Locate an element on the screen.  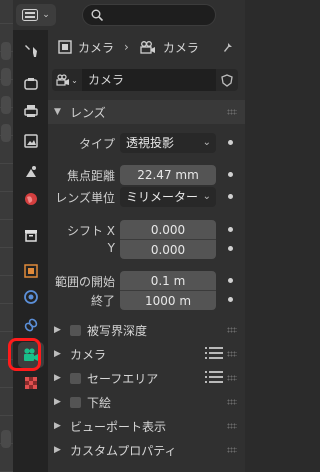
clip-end-value: 1000 m is located at coordinates (168, 301).